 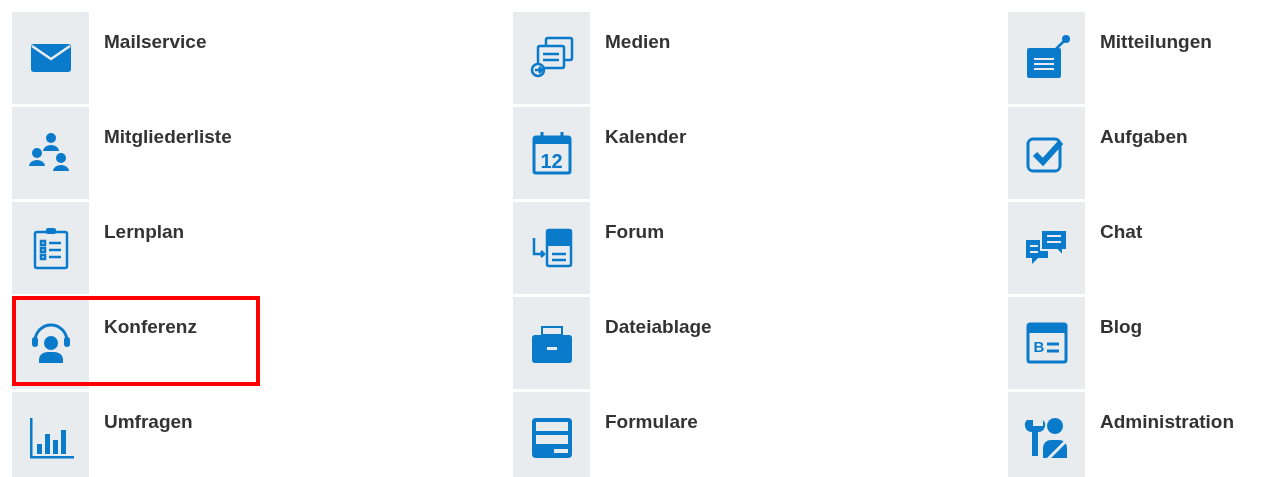 I want to click on tile-label: Mitteilungen, so click(x=1156, y=42).